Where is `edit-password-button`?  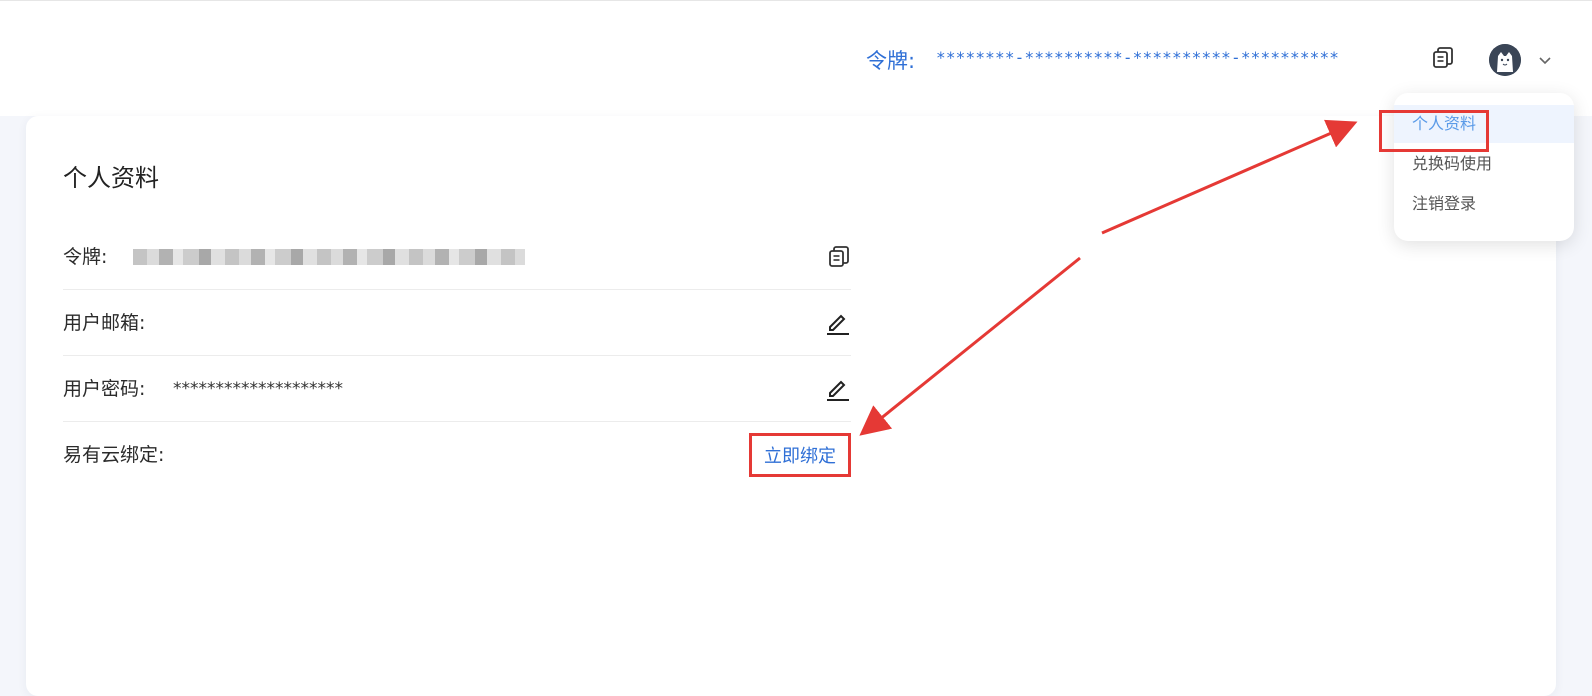 edit-password-button is located at coordinates (837, 389).